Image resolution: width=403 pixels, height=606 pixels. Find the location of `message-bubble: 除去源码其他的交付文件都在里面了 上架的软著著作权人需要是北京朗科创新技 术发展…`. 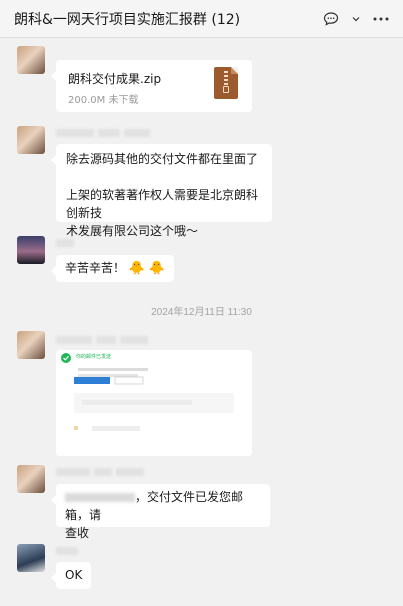

message-bubble: 除去源码其他的交付文件都在里面了 上架的软著著作权人需要是北京朗科创新技 术发展… is located at coordinates (161, 191).